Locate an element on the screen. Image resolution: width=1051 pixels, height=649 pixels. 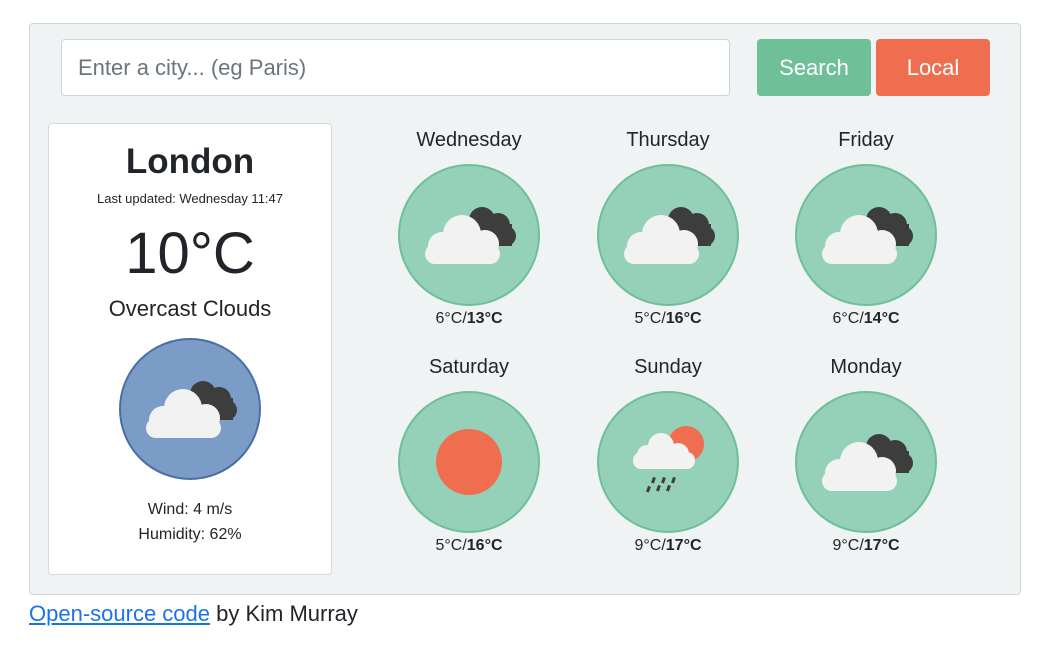
forecast-max: 13°C is located at coordinates (484, 318).